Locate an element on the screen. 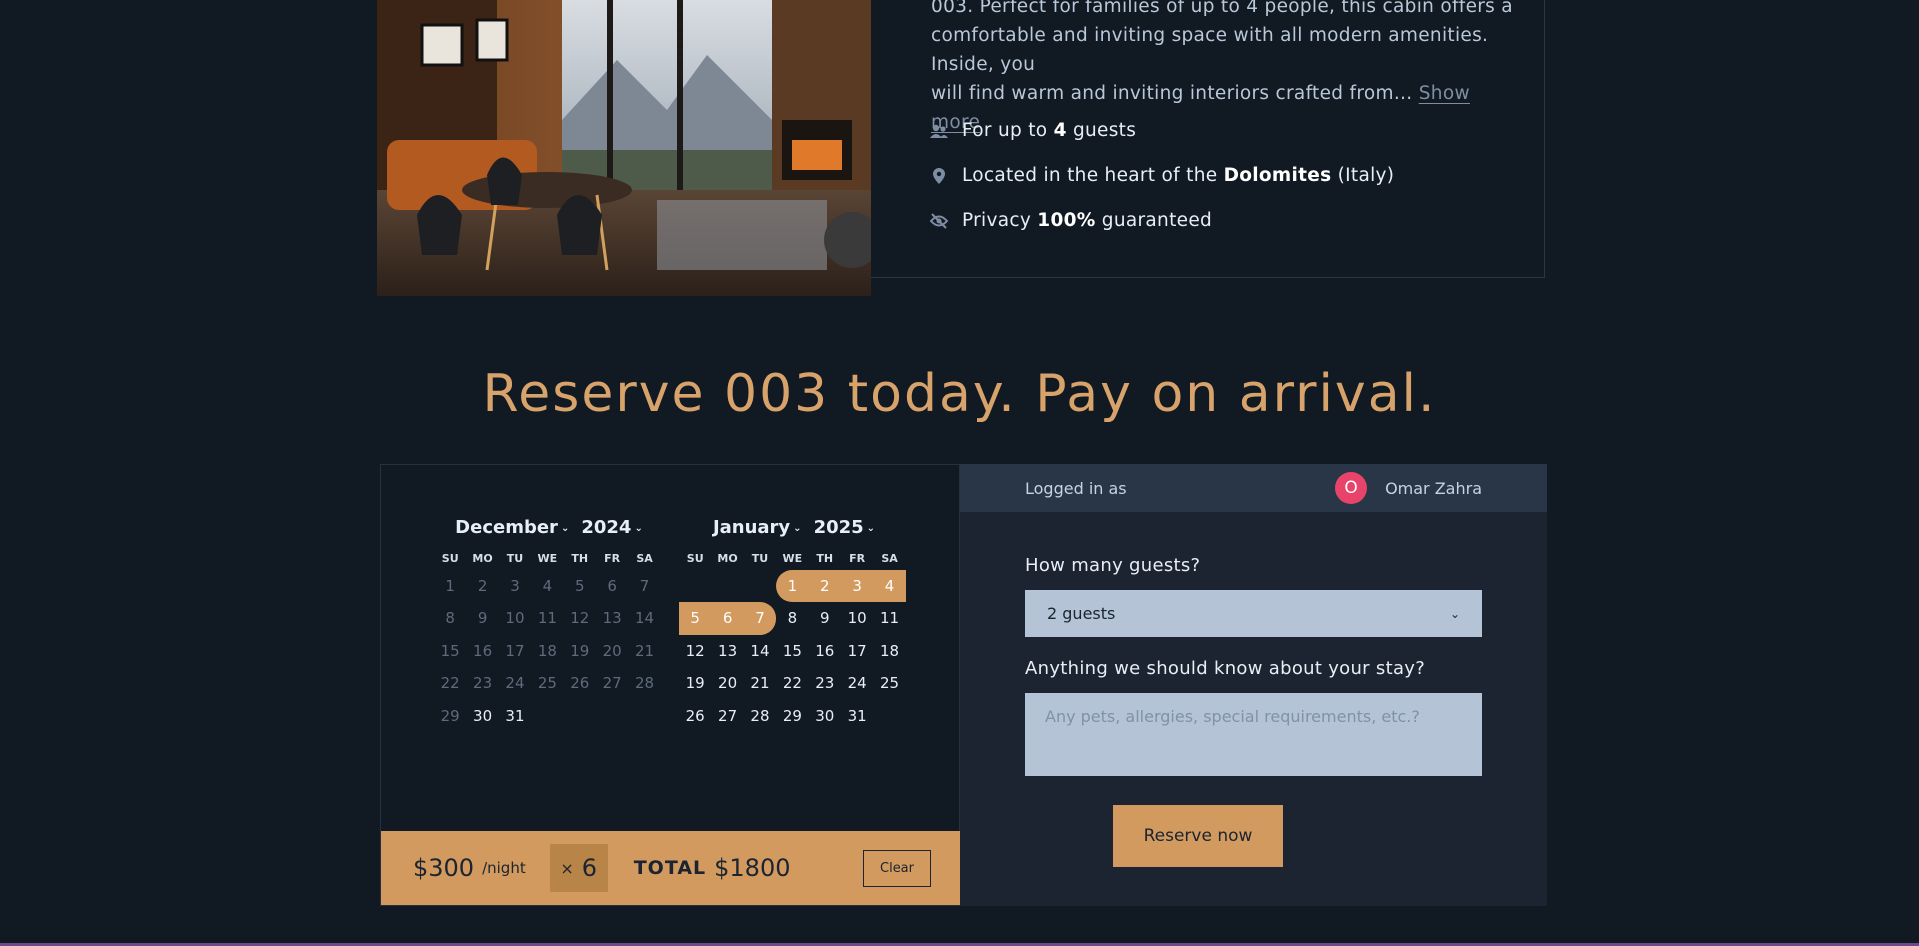 The width and height of the screenshot is (1919, 946). listing-photo is located at coordinates (624, 148).